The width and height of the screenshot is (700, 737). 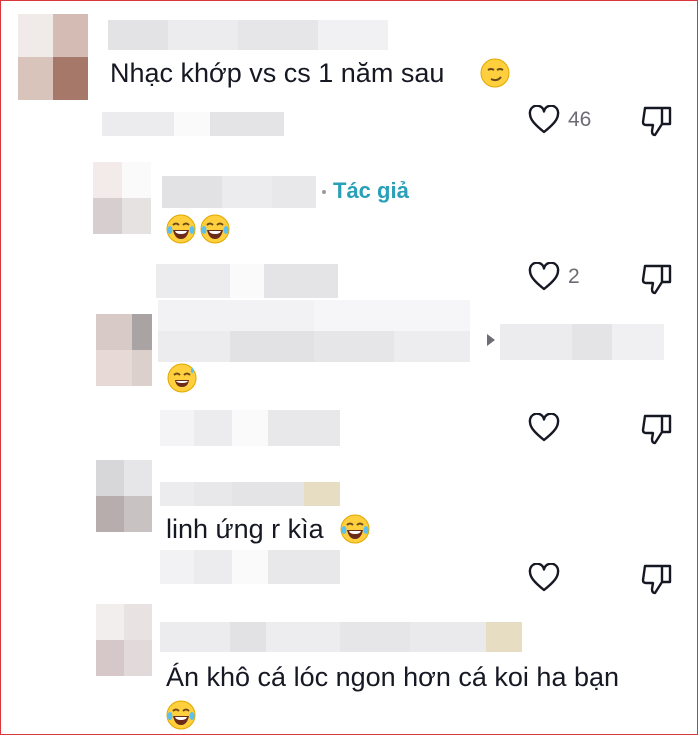 What do you see at coordinates (371, 190) in the screenshot?
I see `author-badge: Tác giả` at bounding box center [371, 190].